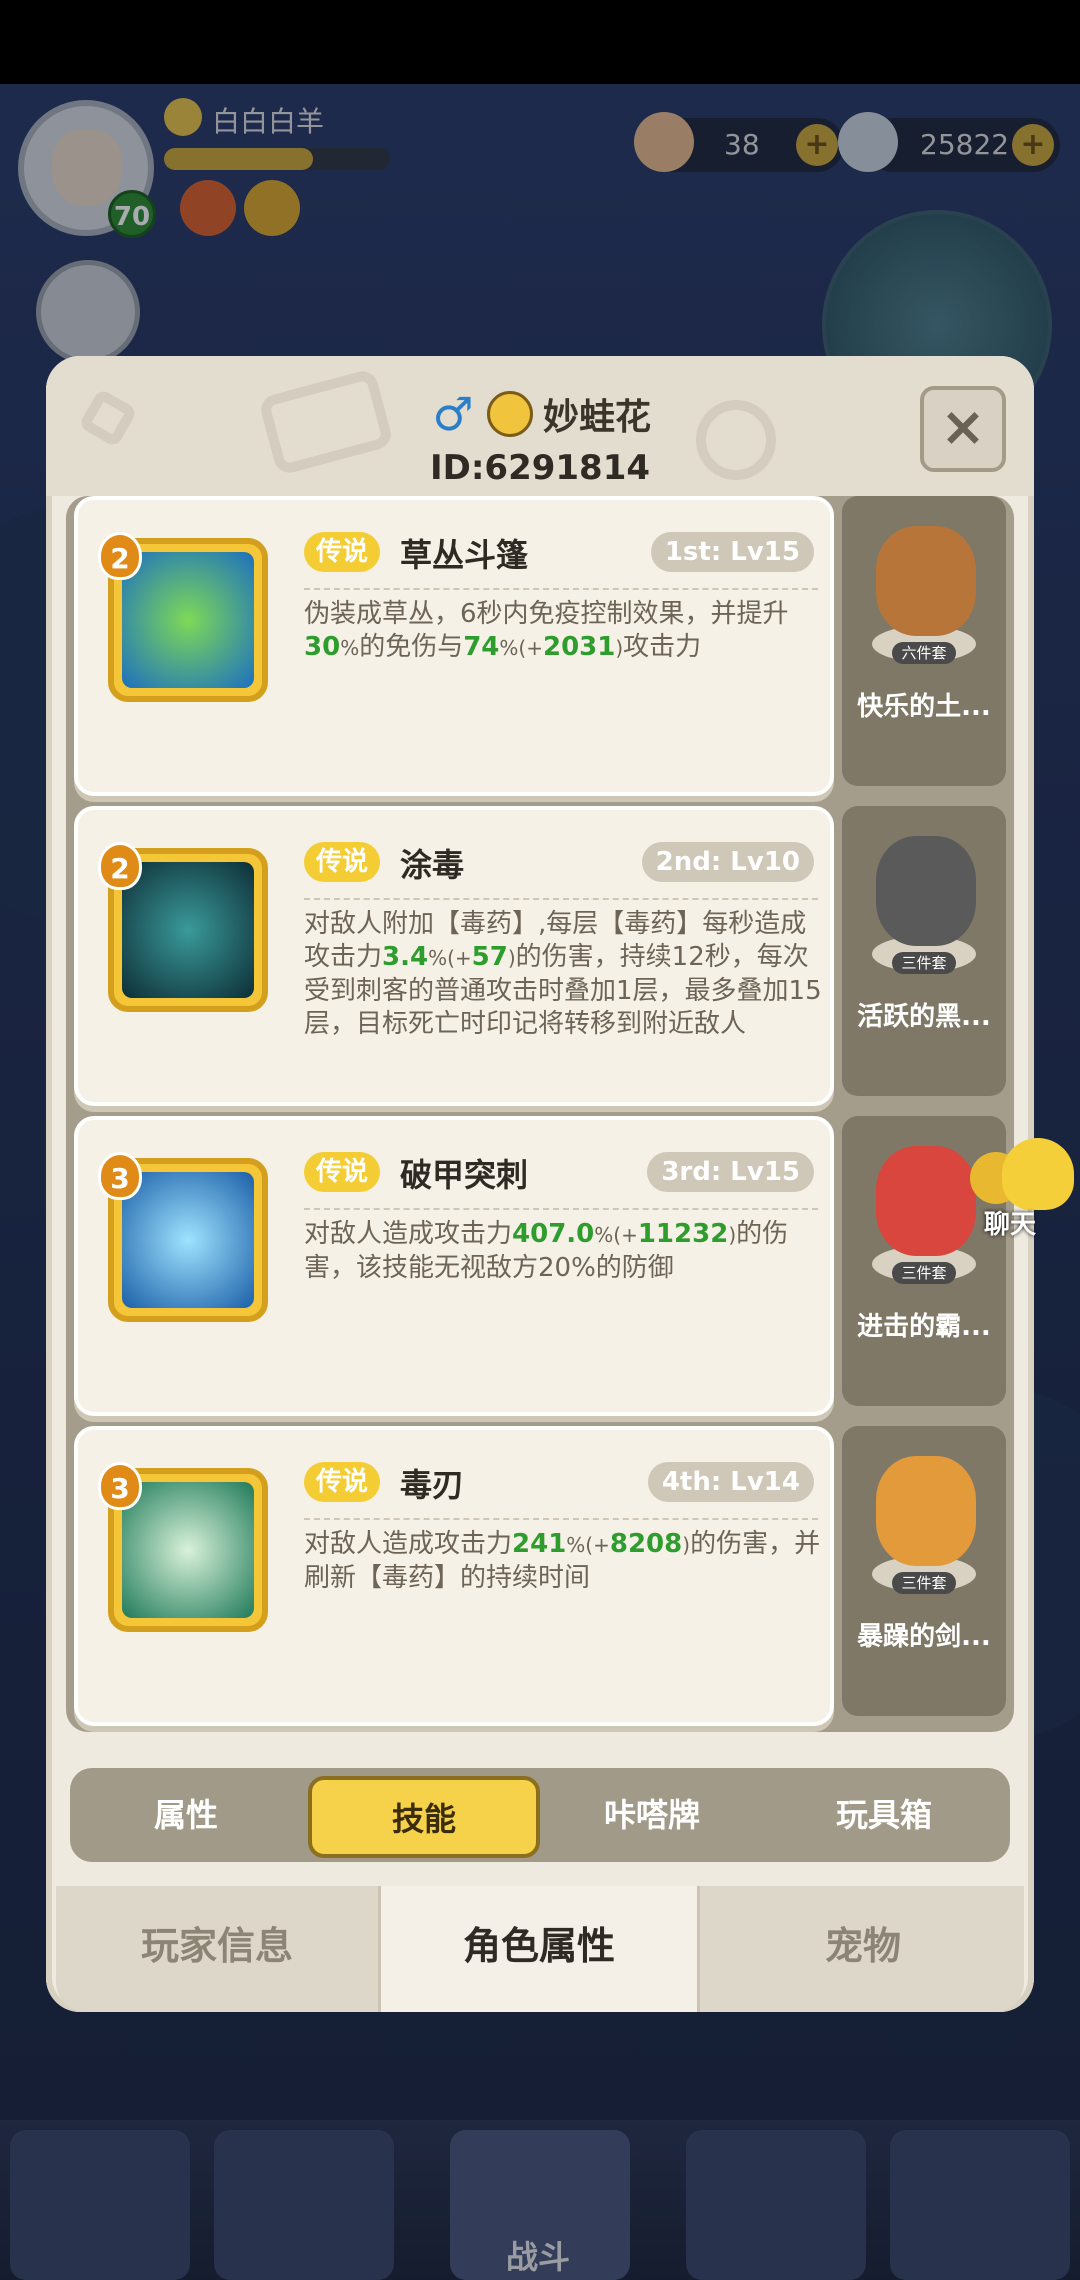 The height and width of the screenshot is (2280, 1080). I want to click on skill-level: 3rd: Lv15, so click(730, 1172).